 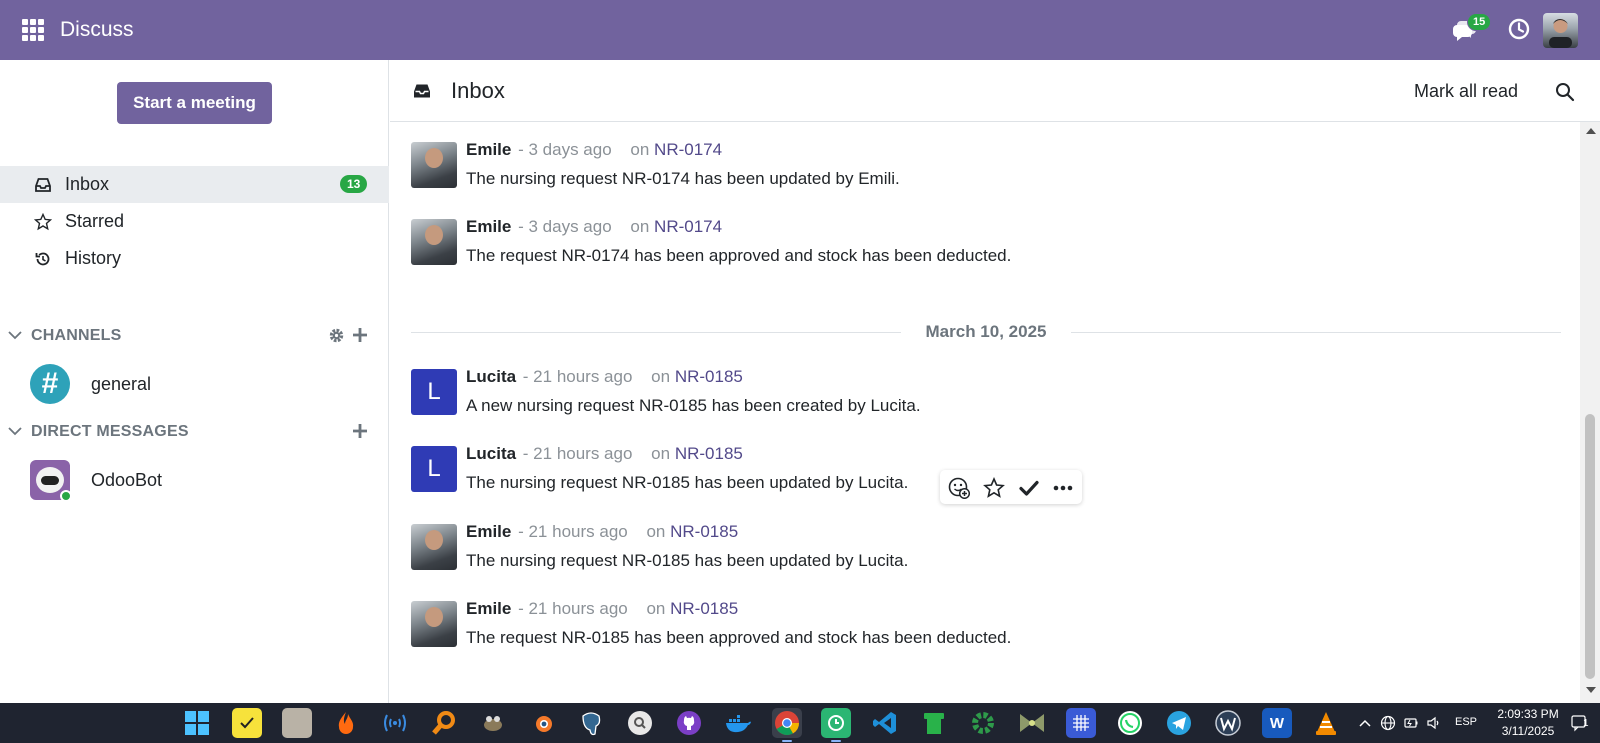 I want to click on clock-app-icon, so click(x=836, y=725).